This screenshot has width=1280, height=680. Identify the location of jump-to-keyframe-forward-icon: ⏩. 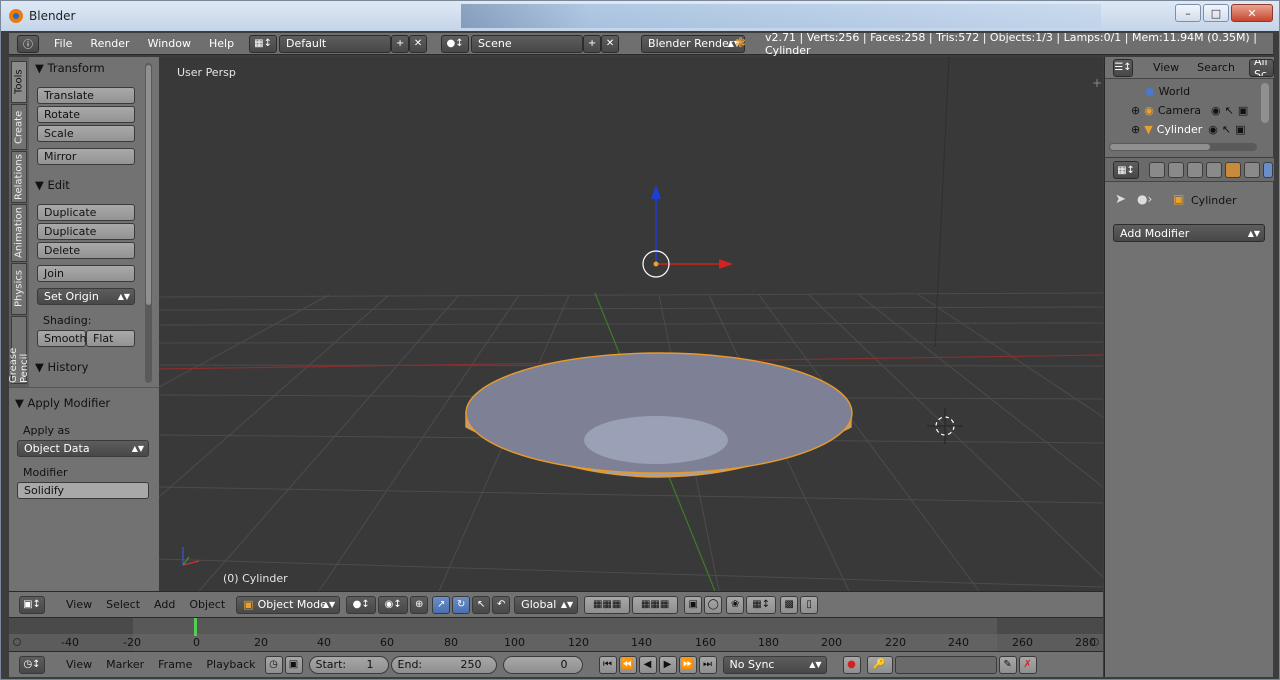
(687, 664).